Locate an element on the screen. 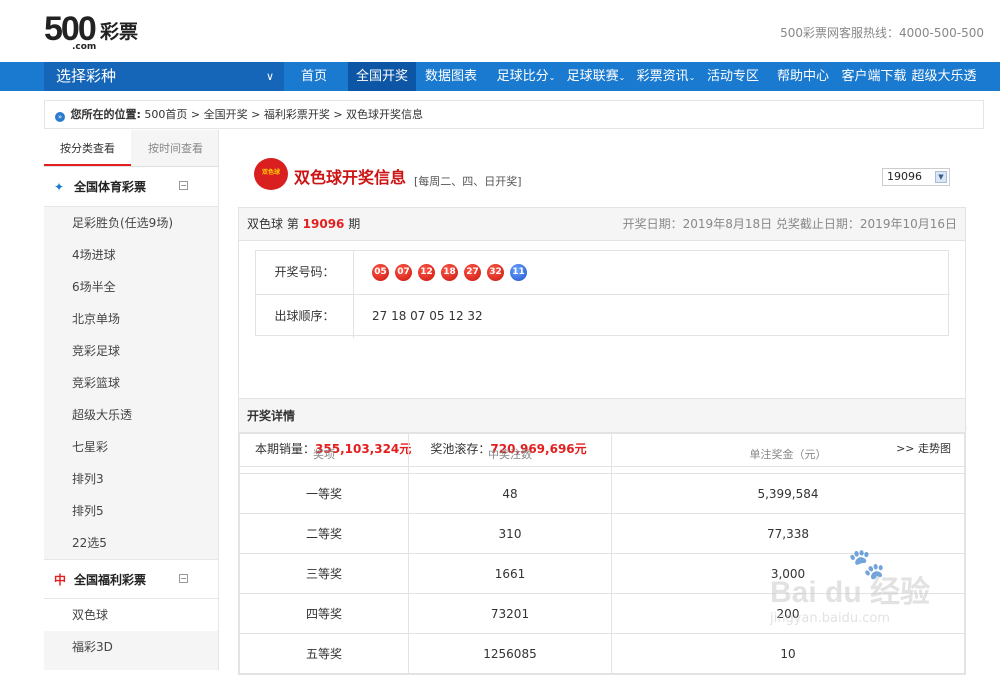 The height and width of the screenshot is (675, 1000). red-ball: 32 is located at coordinates (495, 272).